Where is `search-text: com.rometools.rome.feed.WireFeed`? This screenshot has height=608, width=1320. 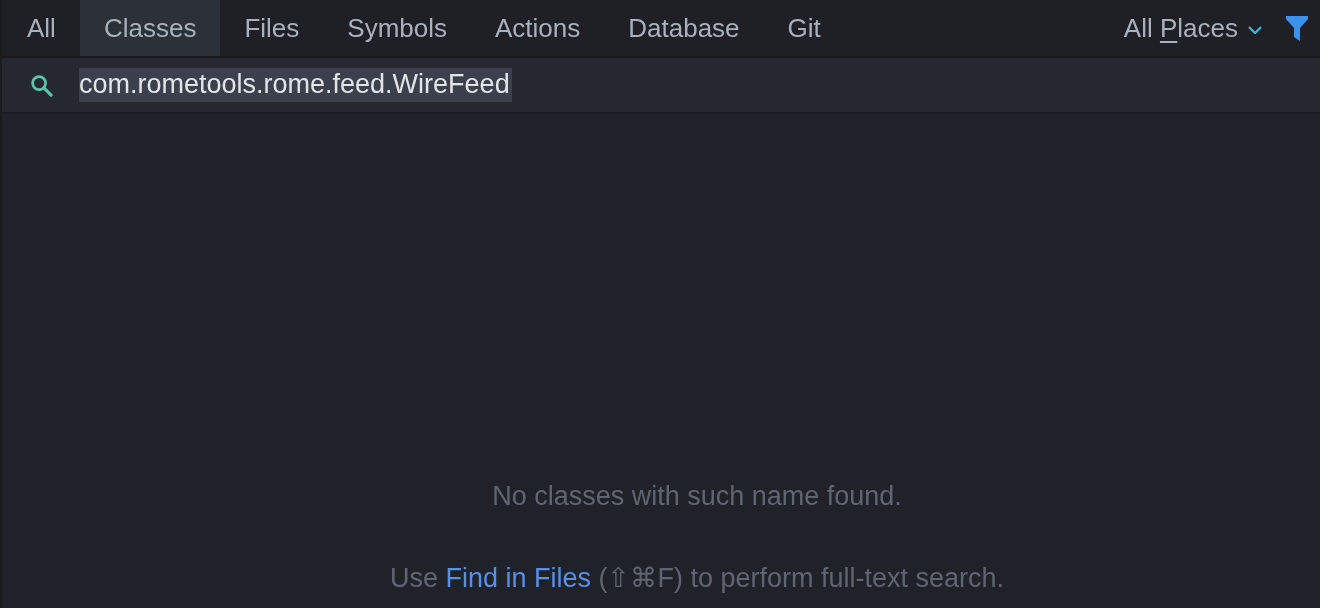 search-text: com.rometools.rome.feed.WireFeed is located at coordinates (295, 85).